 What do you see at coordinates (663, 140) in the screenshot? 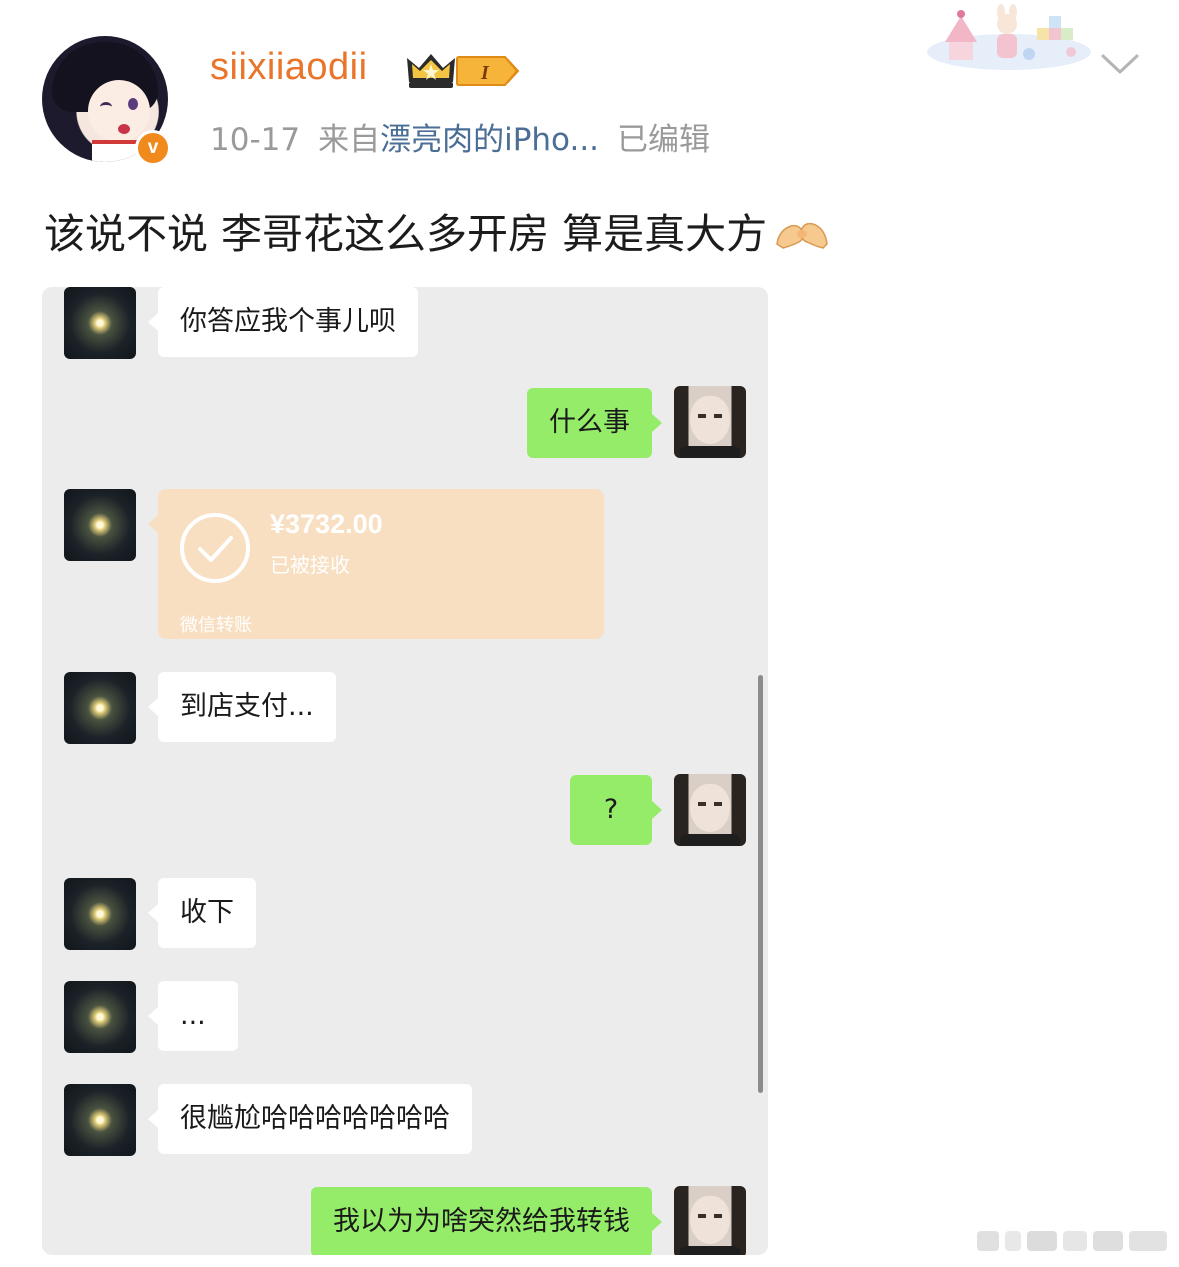
I see `edited-label: 已编辑` at bounding box center [663, 140].